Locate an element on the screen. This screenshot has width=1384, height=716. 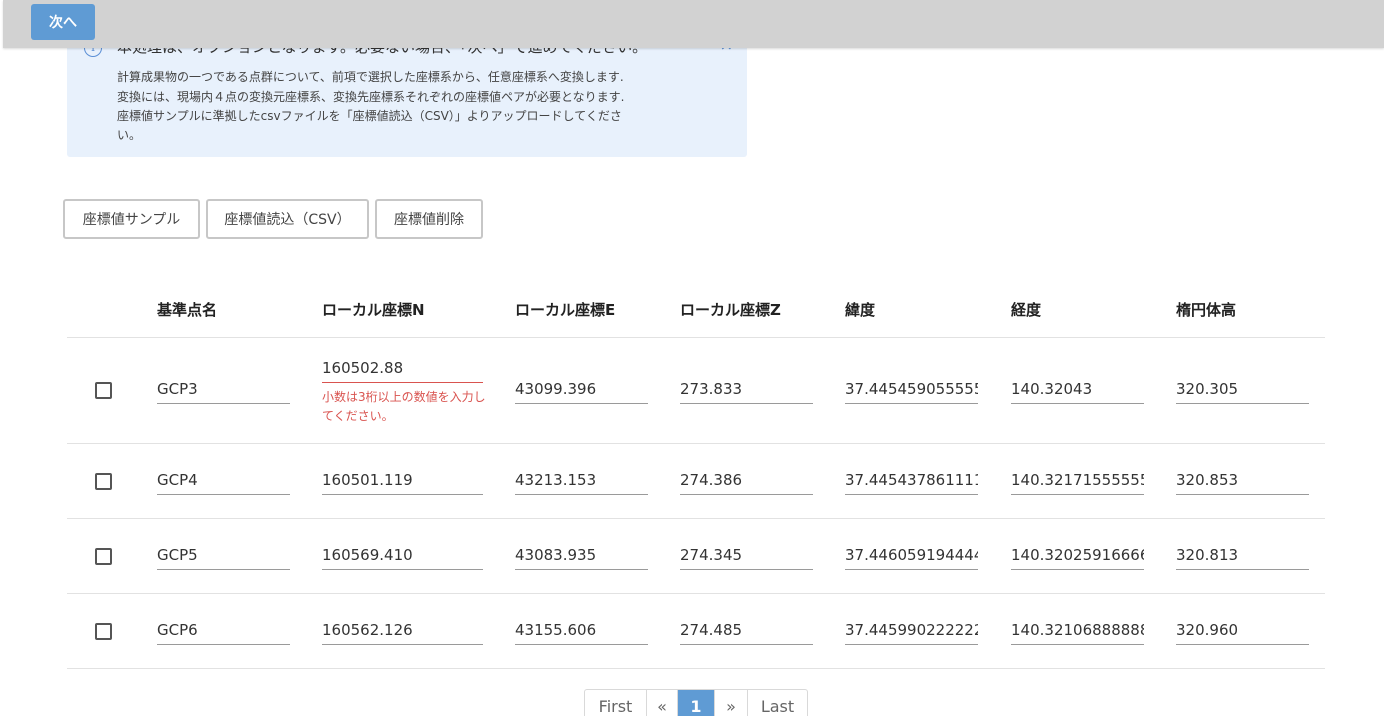
latitude-input: 37.445990222222 is located at coordinates (911, 632).